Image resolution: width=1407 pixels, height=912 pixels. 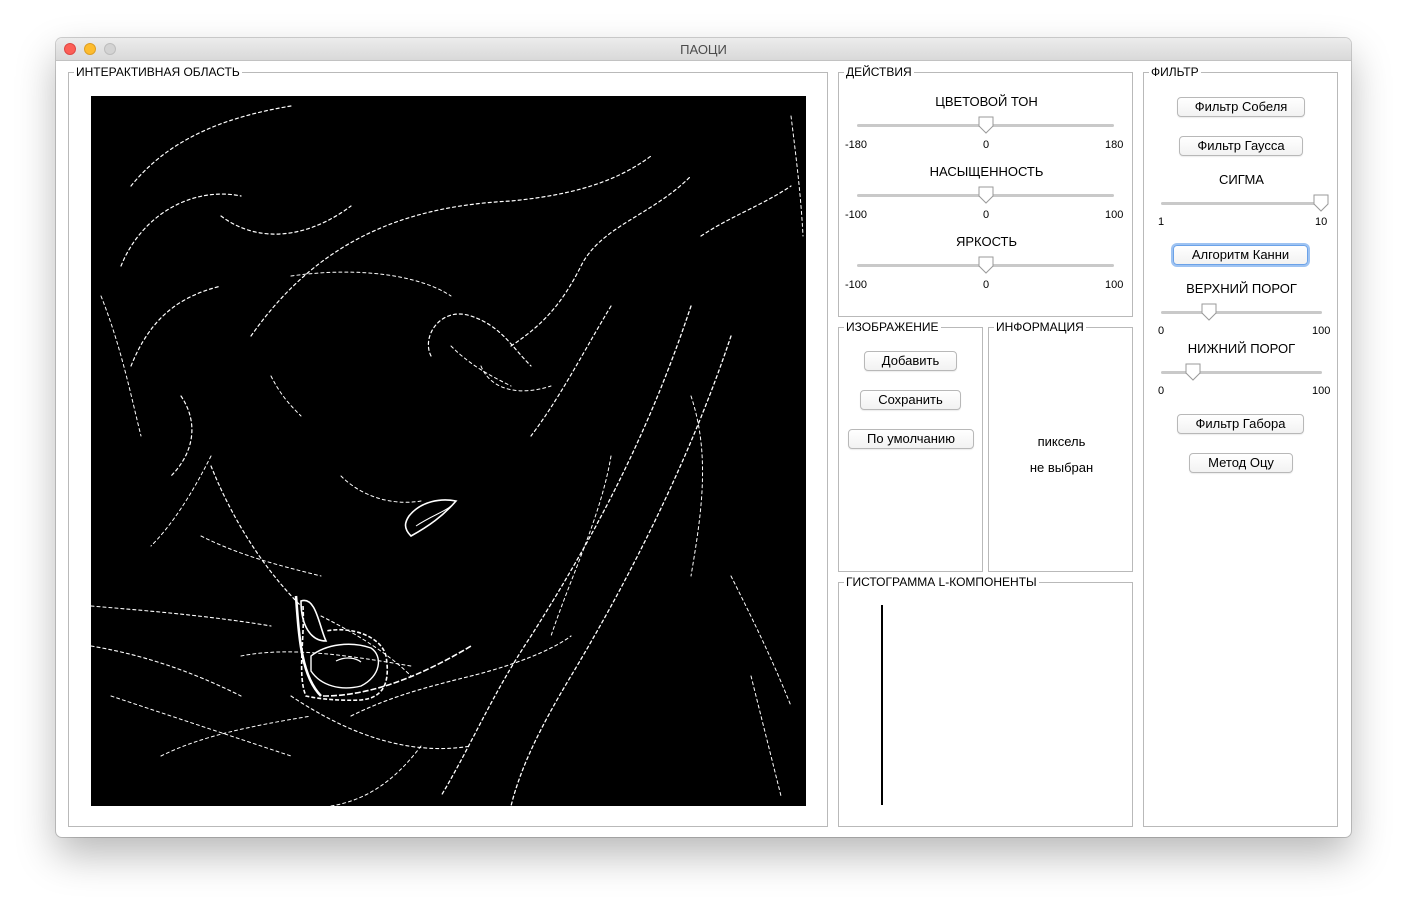 What do you see at coordinates (1209, 312) in the screenshot?
I see `upper-threshold-slider-thumb` at bounding box center [1209, 312].